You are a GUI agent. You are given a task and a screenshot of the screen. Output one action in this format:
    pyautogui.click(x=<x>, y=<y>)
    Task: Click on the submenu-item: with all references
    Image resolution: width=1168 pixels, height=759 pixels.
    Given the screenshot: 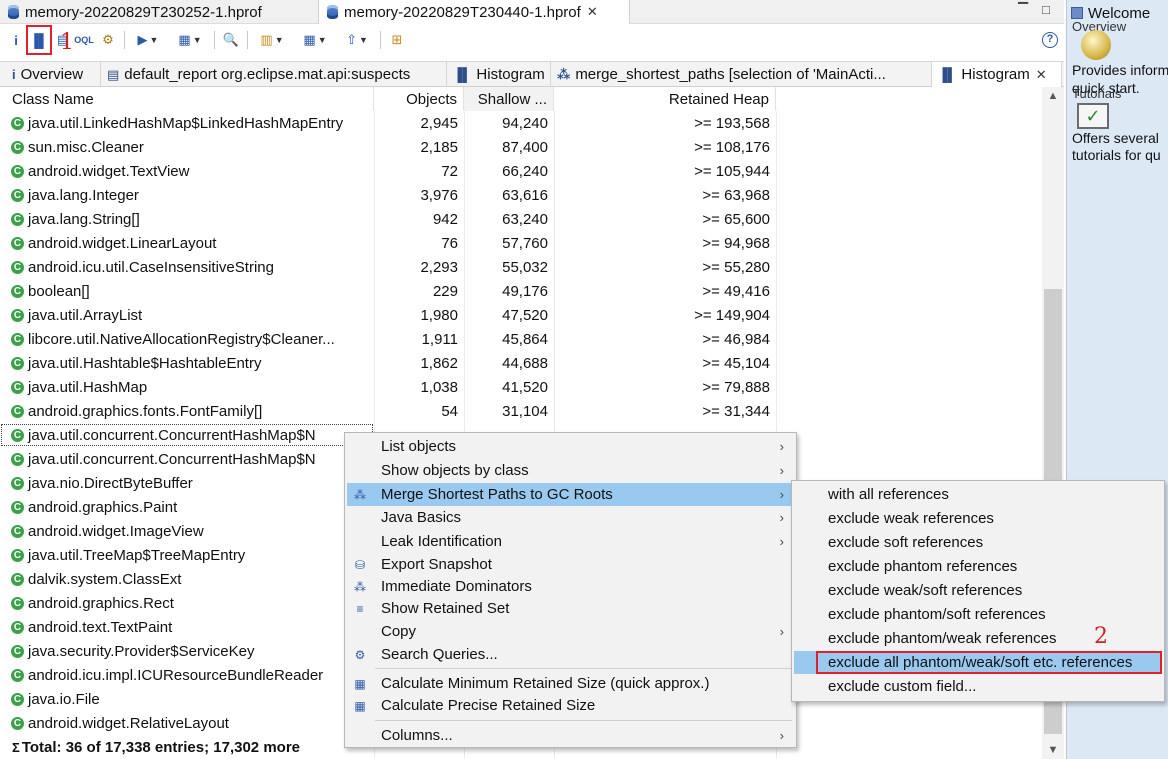 What is the action you would take?
    pyautogui.click(x=978, y=494)
    